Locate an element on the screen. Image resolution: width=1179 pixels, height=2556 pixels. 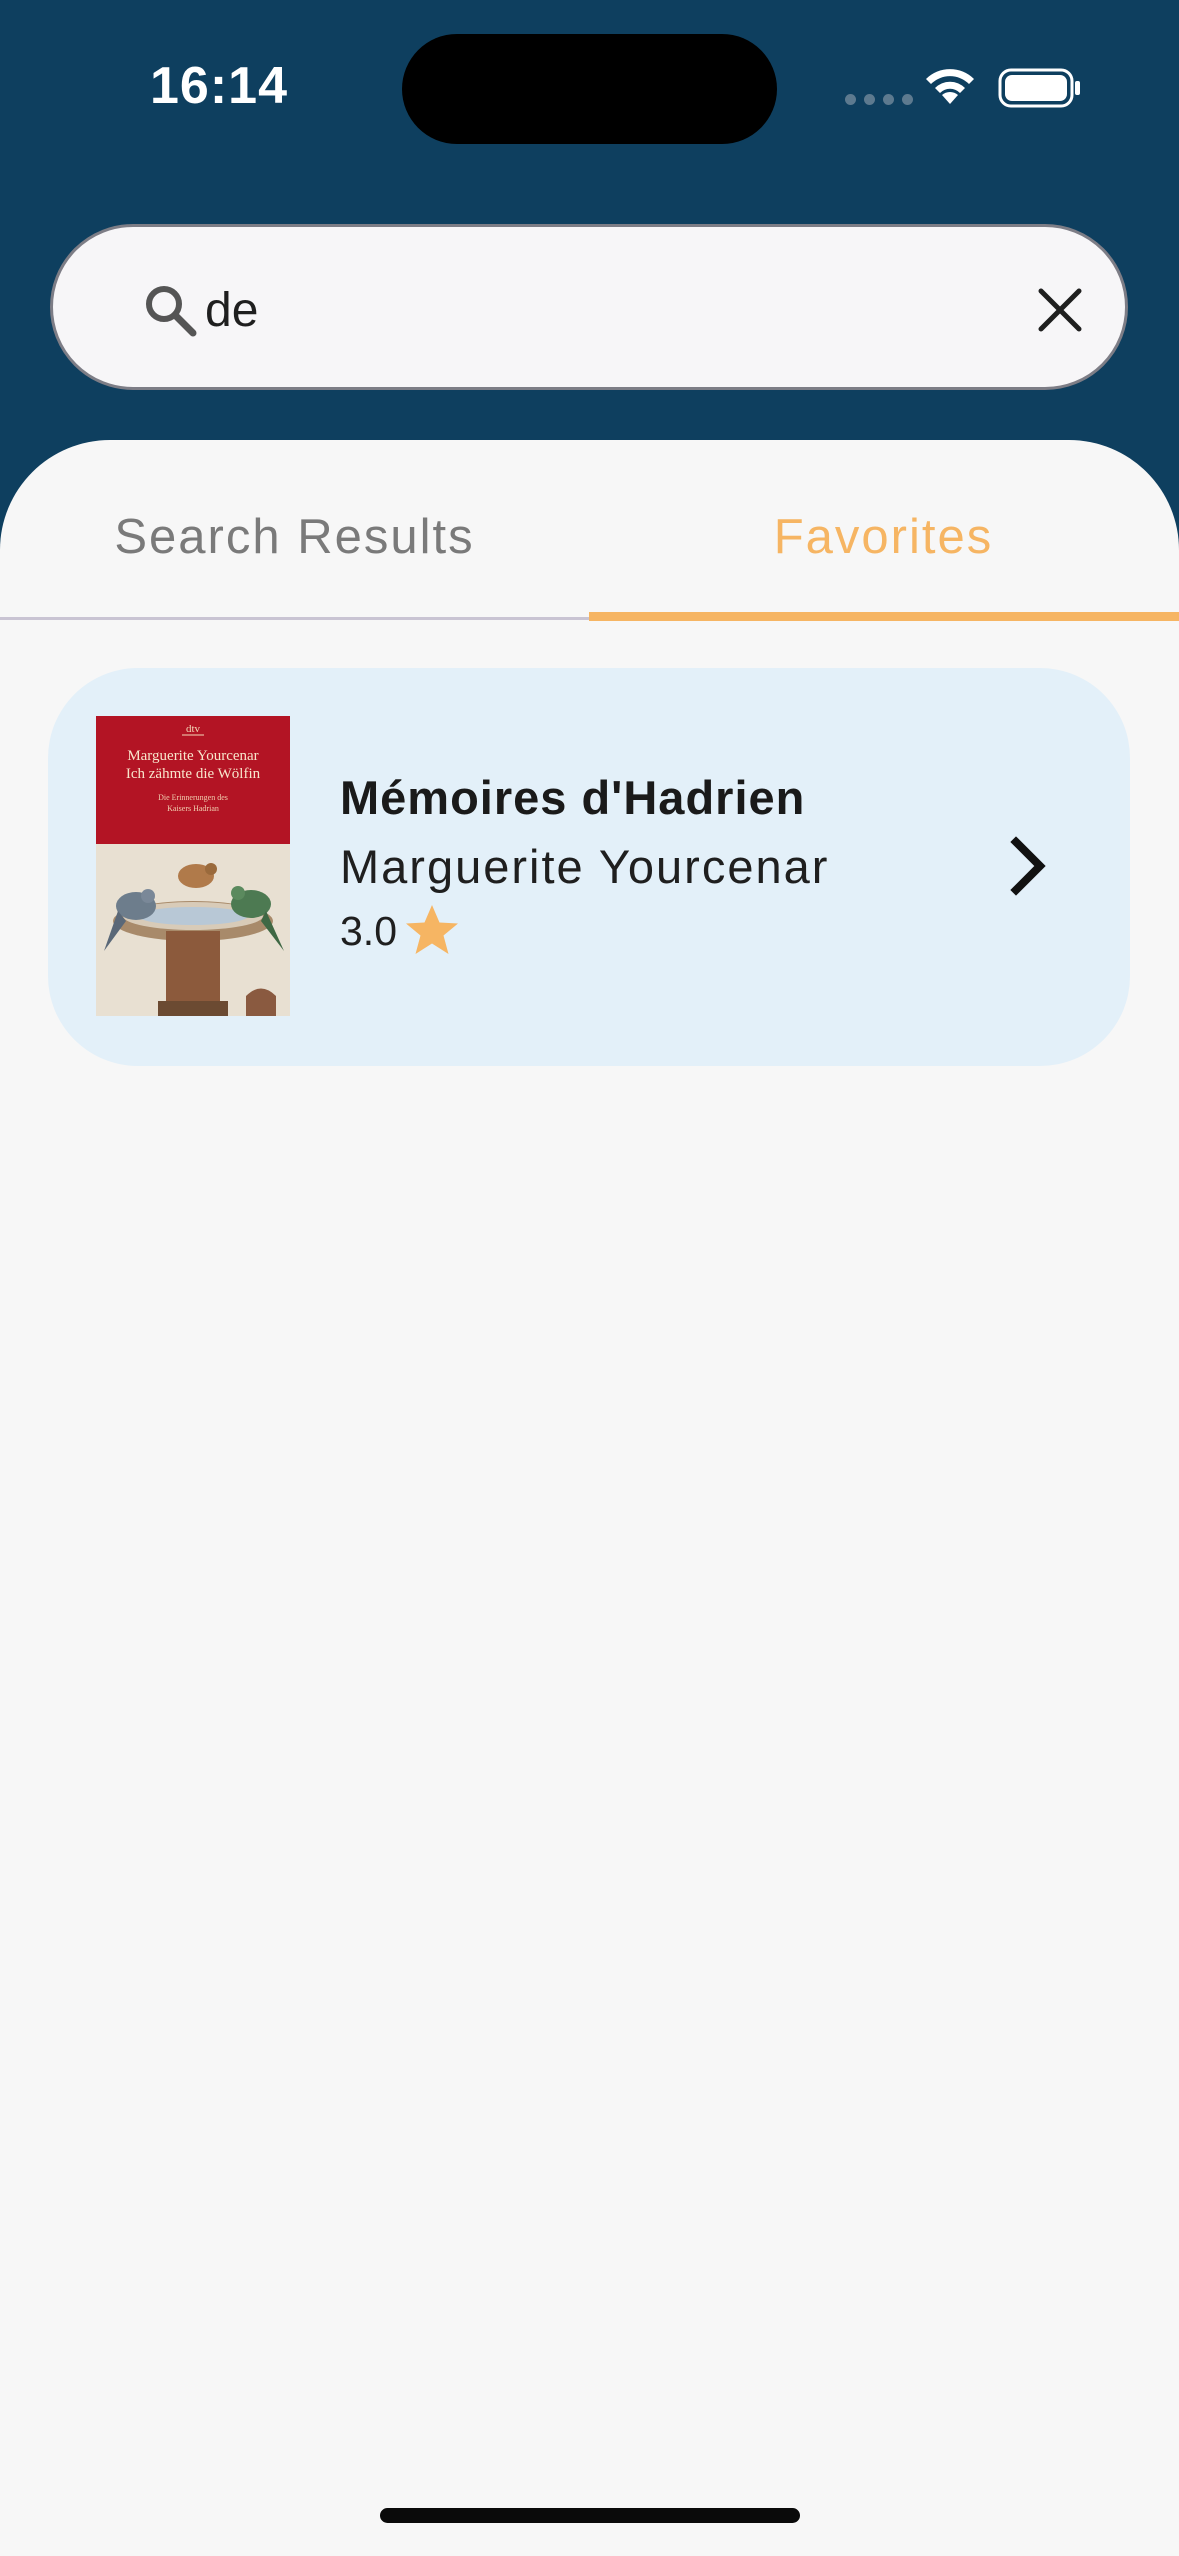
tab-search-results: Search Results is located at coordinates (294, 530).